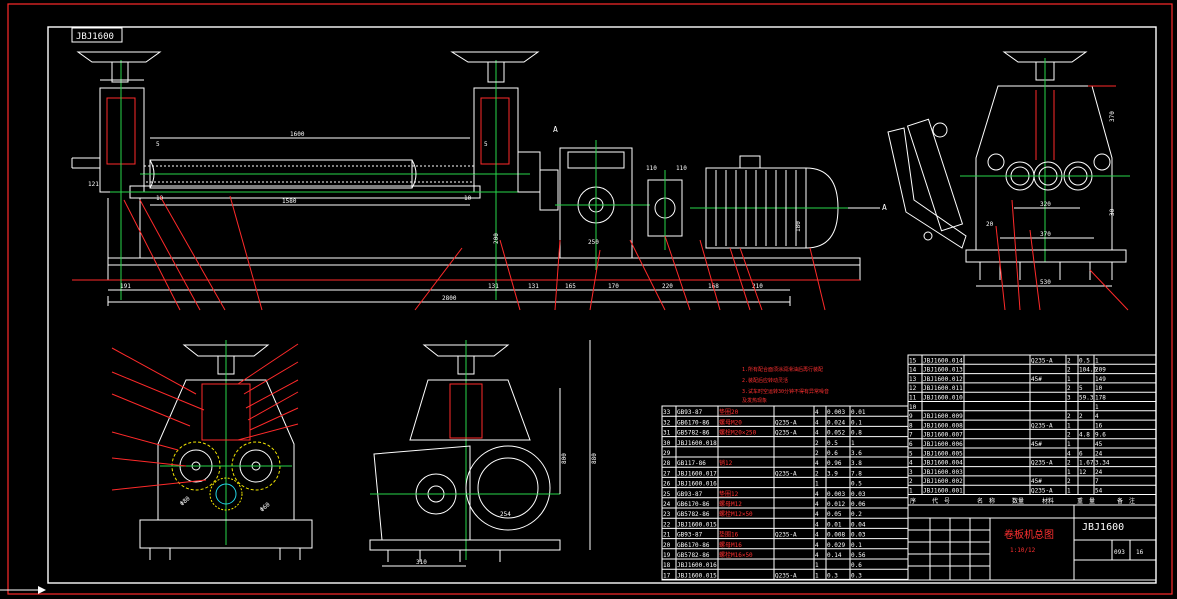 This screenshot has width=1177, height=599. I want to click on dim-2800: 2800, so click(449, 298).